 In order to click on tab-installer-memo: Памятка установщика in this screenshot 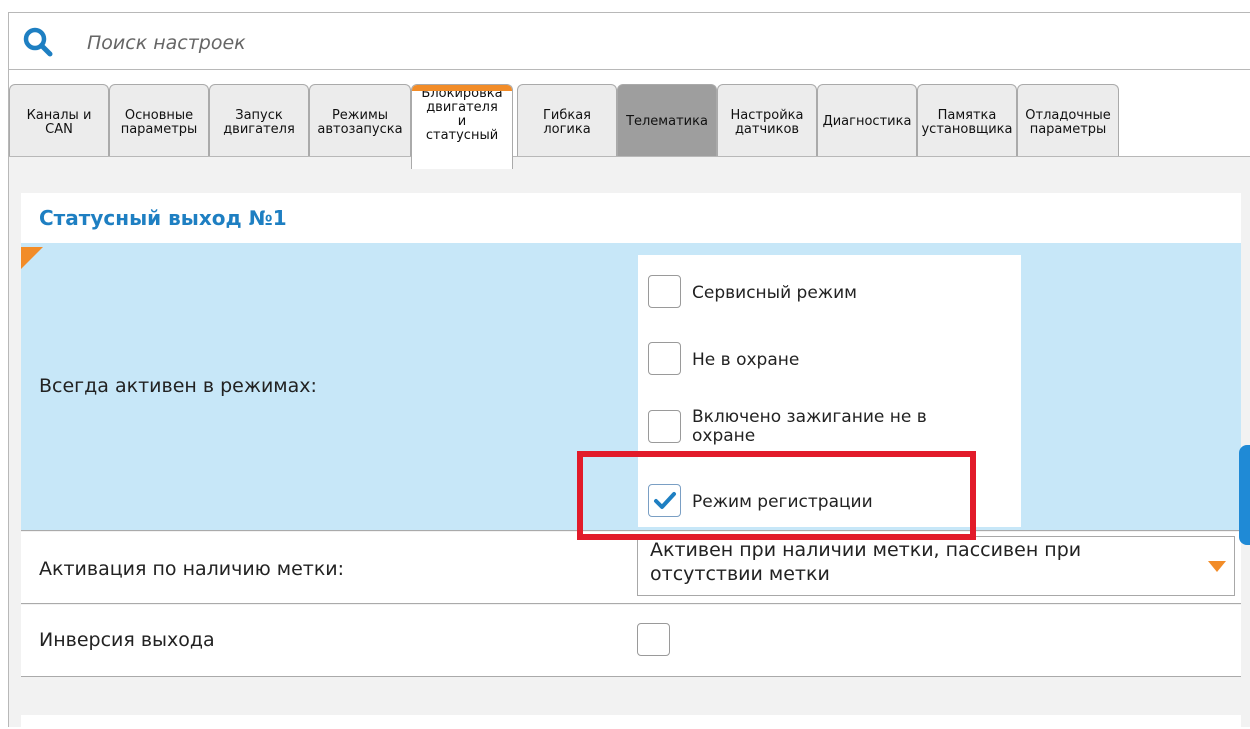, I will do `click(967, 120)`.